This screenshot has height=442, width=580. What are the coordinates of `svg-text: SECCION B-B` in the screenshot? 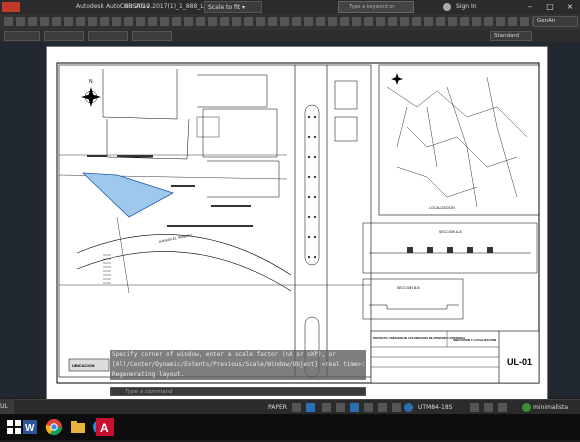 It's located at (408, 288).